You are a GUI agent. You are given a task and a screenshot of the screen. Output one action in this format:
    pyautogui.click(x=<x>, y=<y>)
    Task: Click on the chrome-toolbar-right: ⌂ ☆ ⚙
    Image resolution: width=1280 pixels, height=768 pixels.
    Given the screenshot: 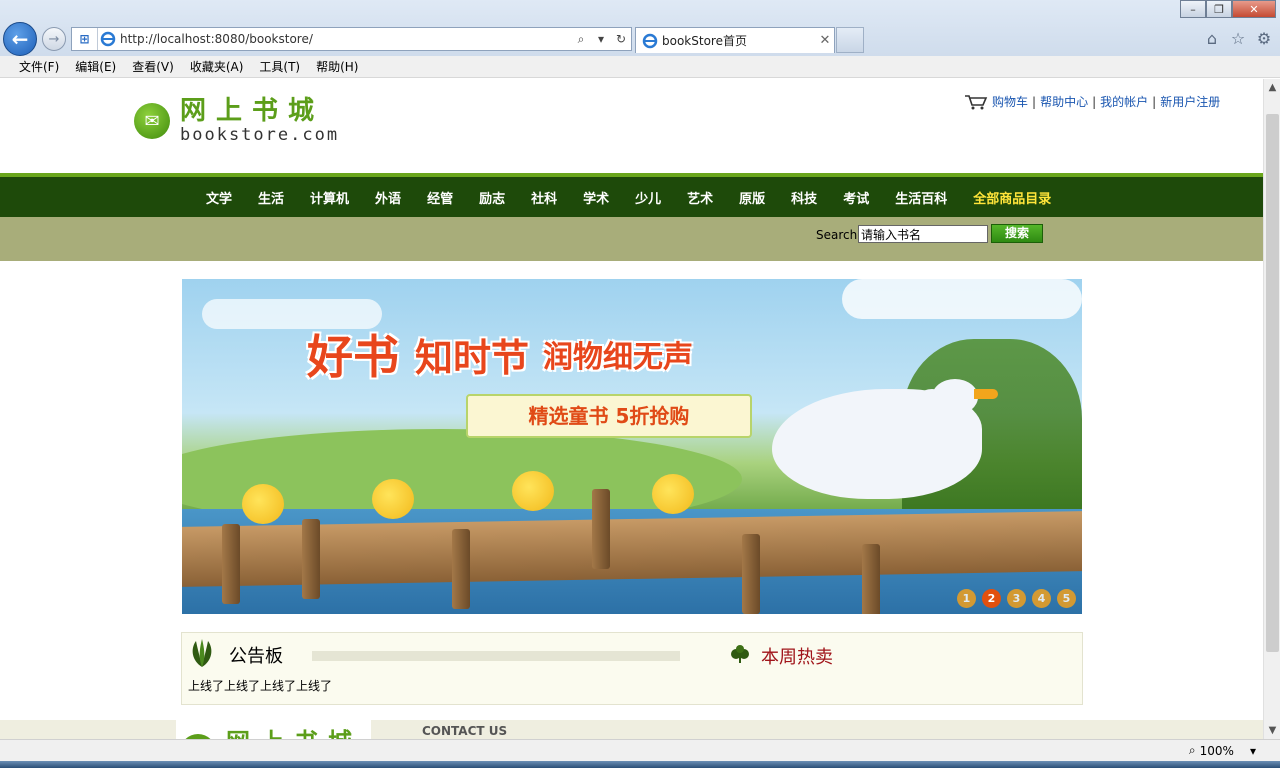 What is the action you would take?
    pyautogui.click(x=1238, y=38)
    